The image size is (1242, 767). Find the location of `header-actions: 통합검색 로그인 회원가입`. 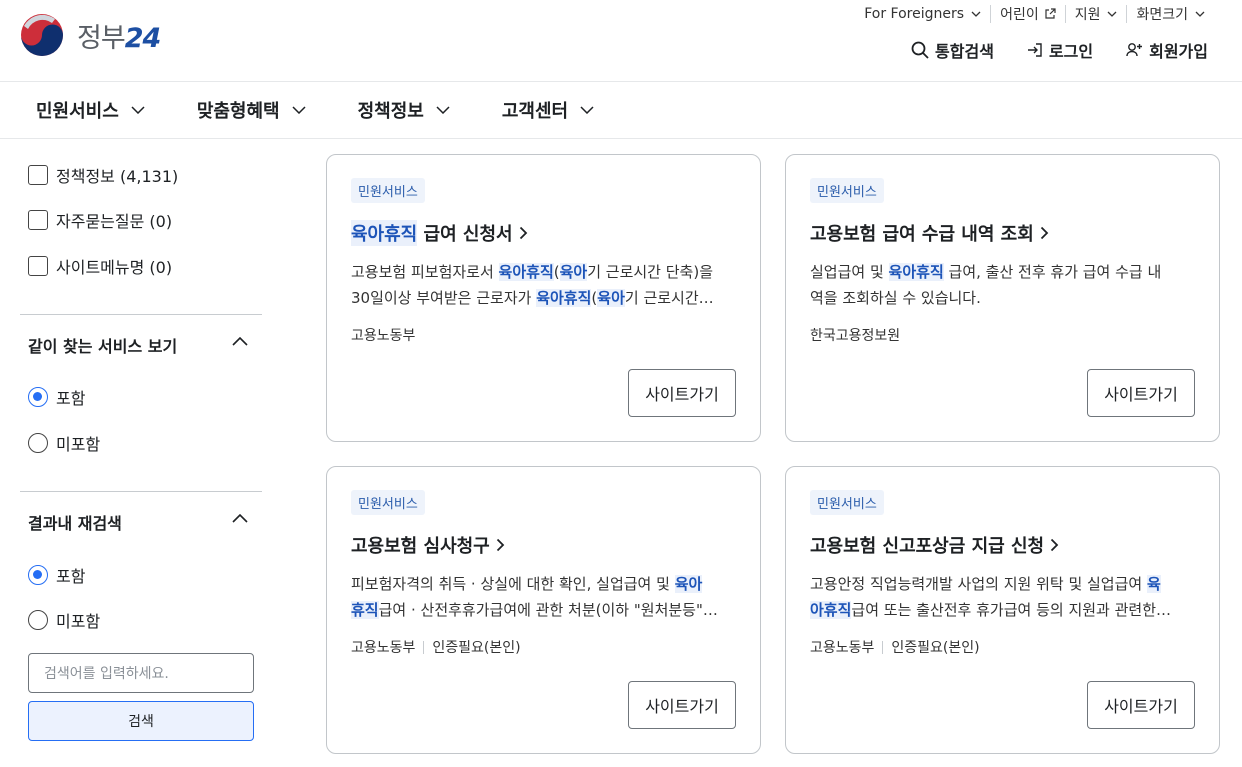

header-actions: 통합검색 로그인 회원가입 is located at coordinates (1043, 50).